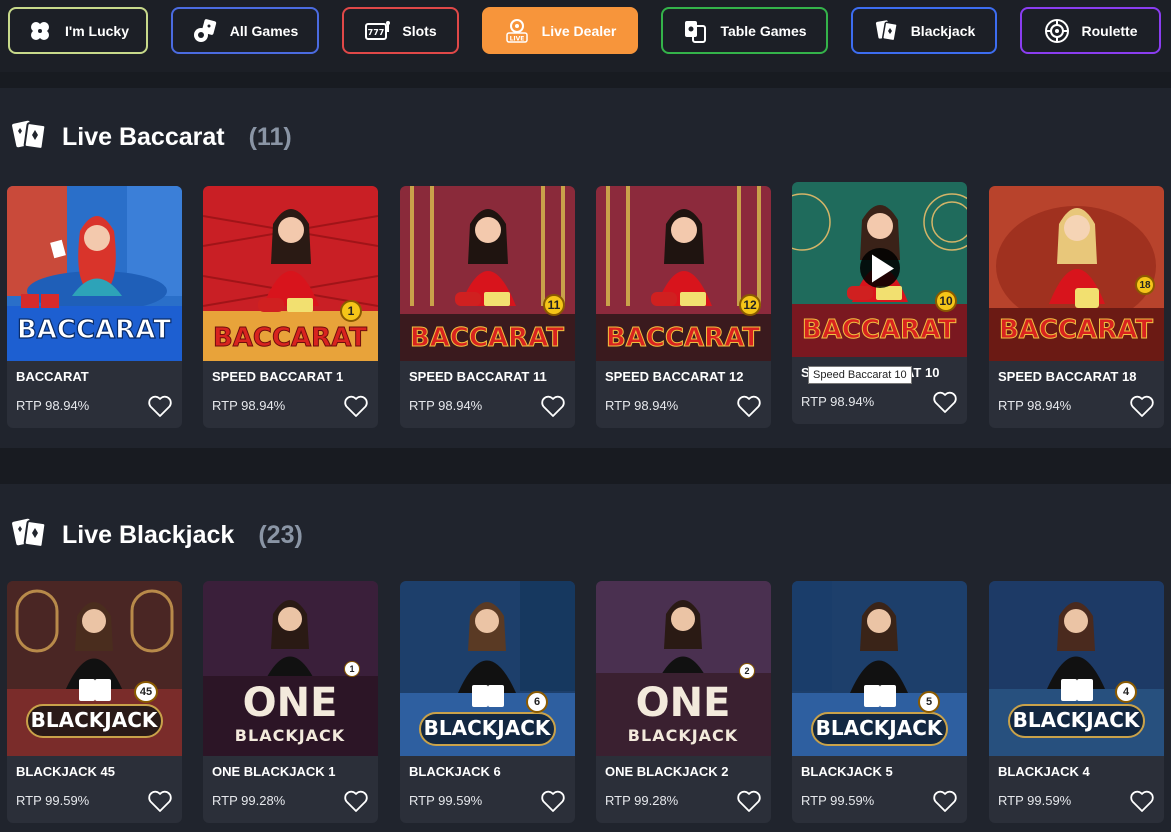 Image resolution: width=1171 pixels, height=832 pixels. What do you see at coordinates (30, 137) in the screenshot?
I see `cards-icon` at bounding box center [30, 137].